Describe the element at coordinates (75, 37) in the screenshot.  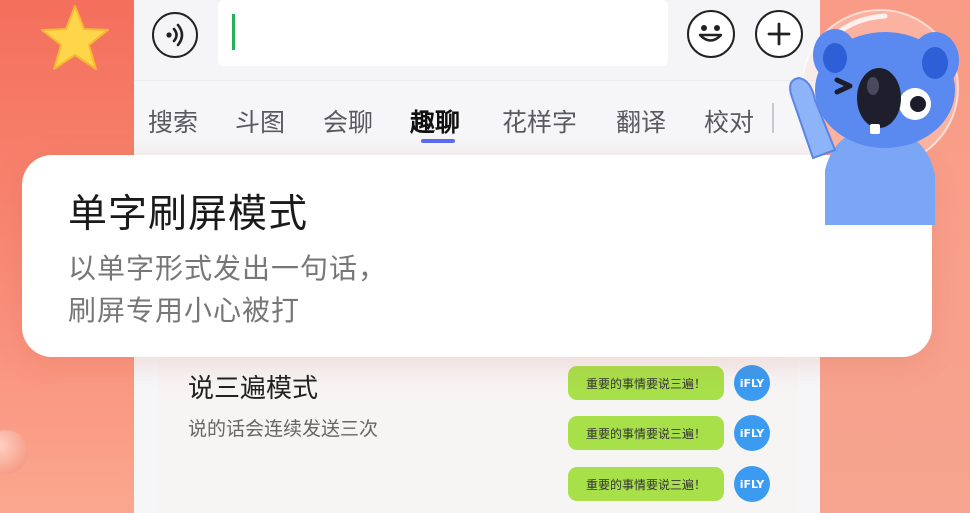
I see `star-icon` at that location.